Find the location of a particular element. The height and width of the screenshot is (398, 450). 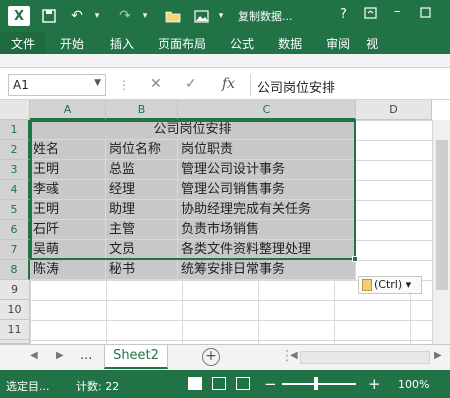

tab-file: 文件 is located at coordinates (23, 43).